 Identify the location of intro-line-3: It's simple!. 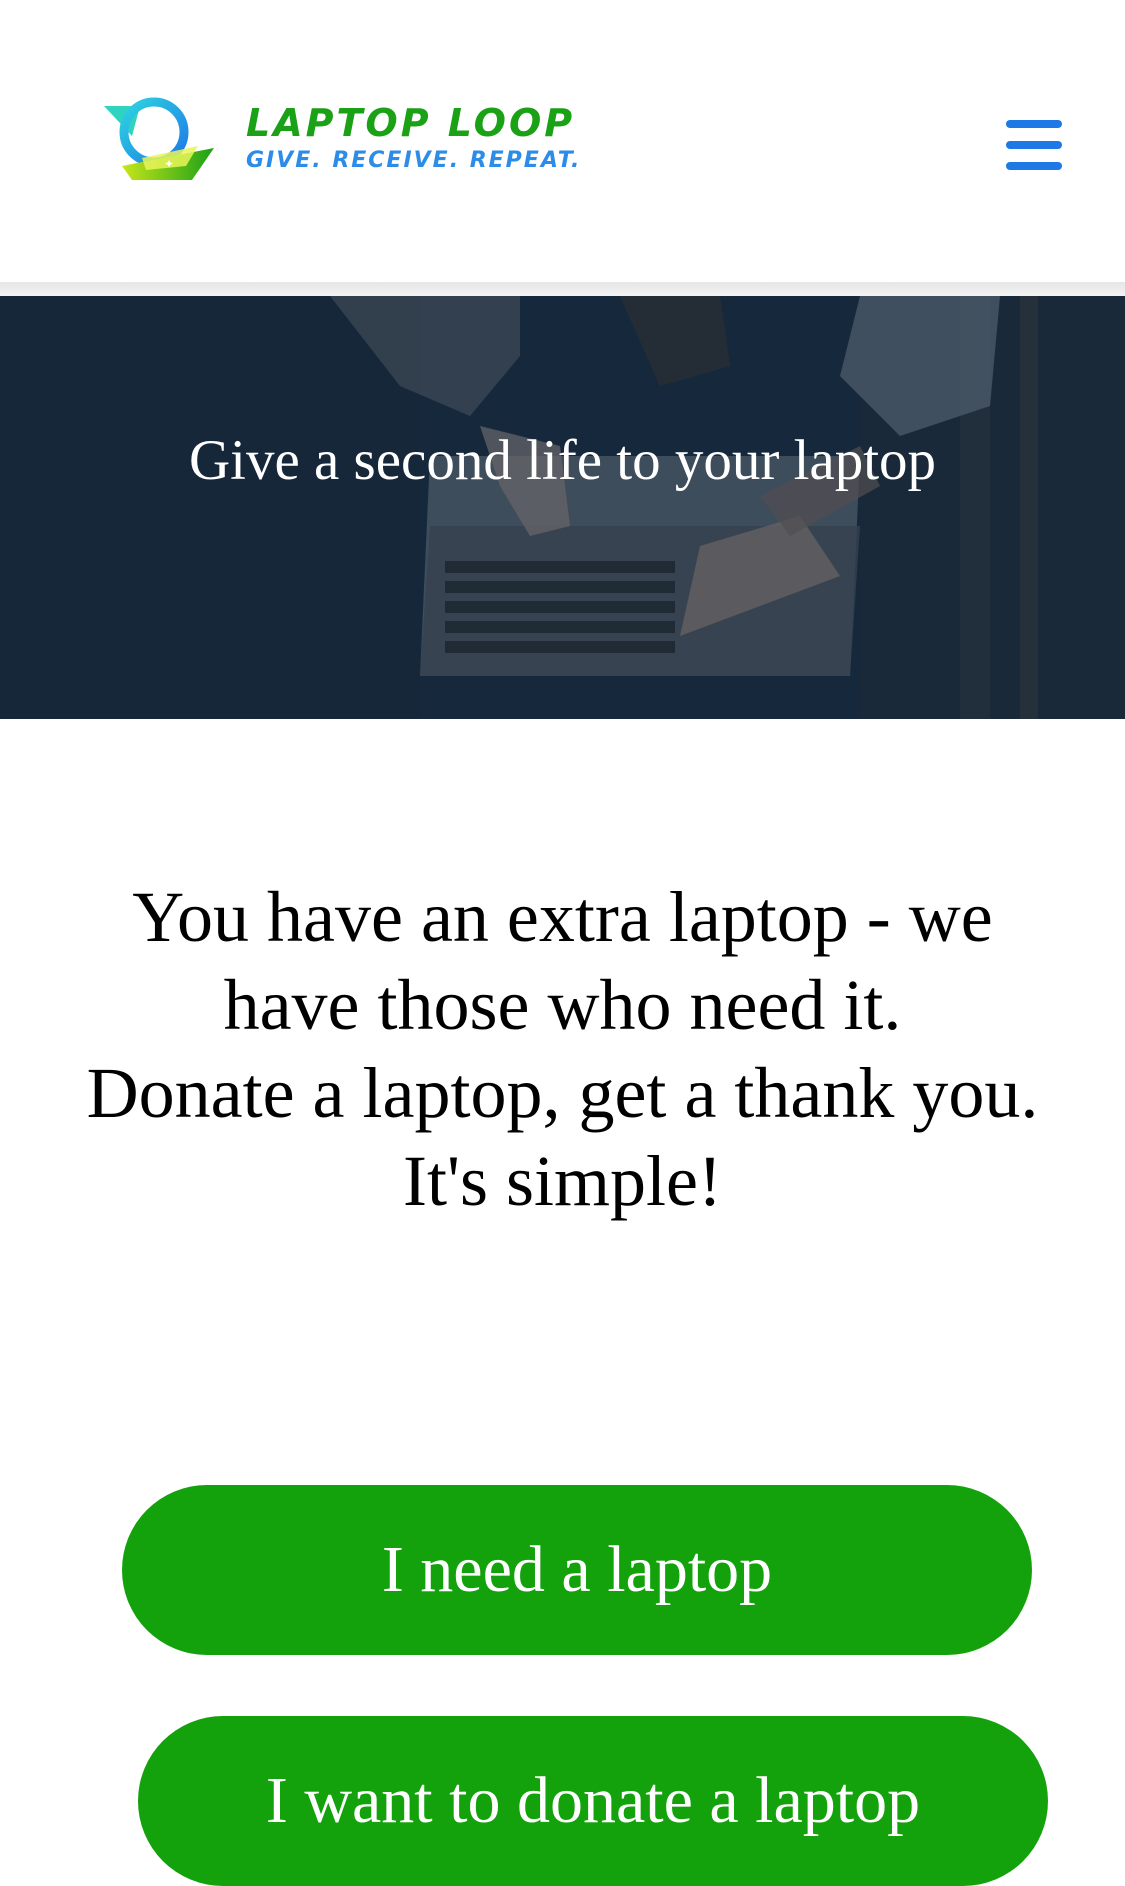
(562, 1181).